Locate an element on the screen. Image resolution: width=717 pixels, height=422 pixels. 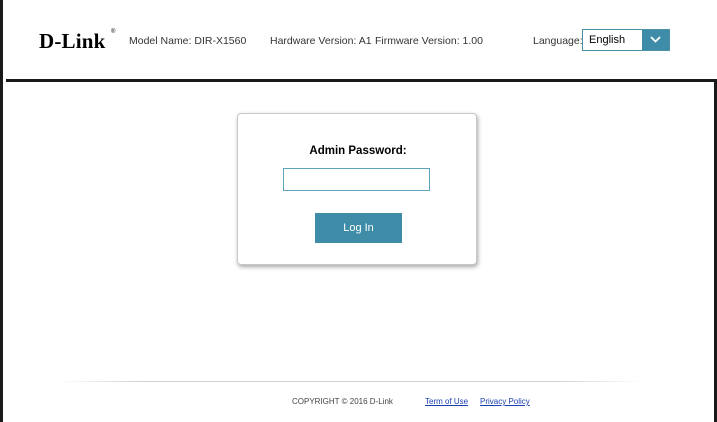
login-button: Log In is located at coordinates (358, 228).